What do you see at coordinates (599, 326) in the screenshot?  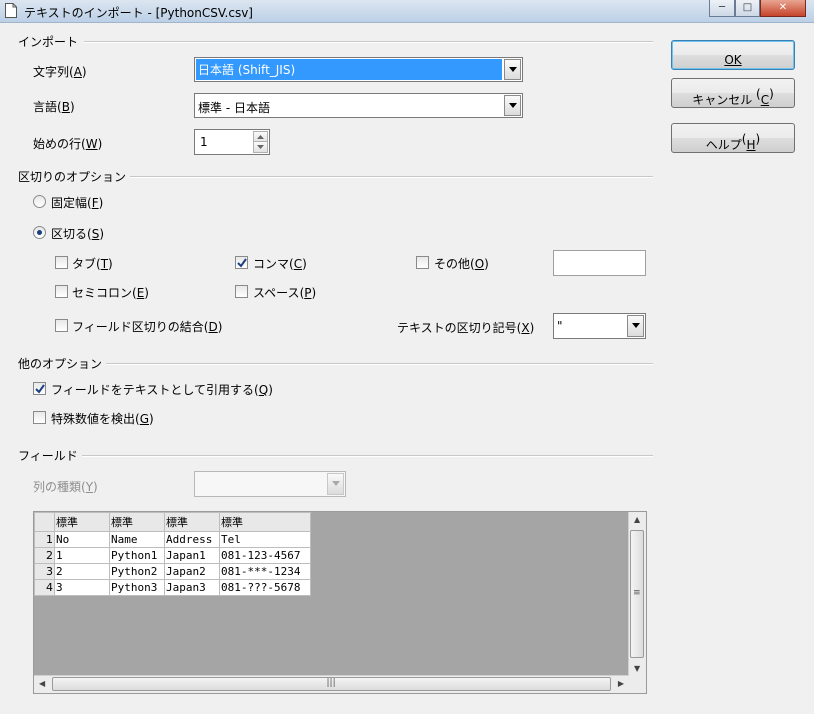 I see `text-delimiter-select: "` at bounding box center [599, 326].